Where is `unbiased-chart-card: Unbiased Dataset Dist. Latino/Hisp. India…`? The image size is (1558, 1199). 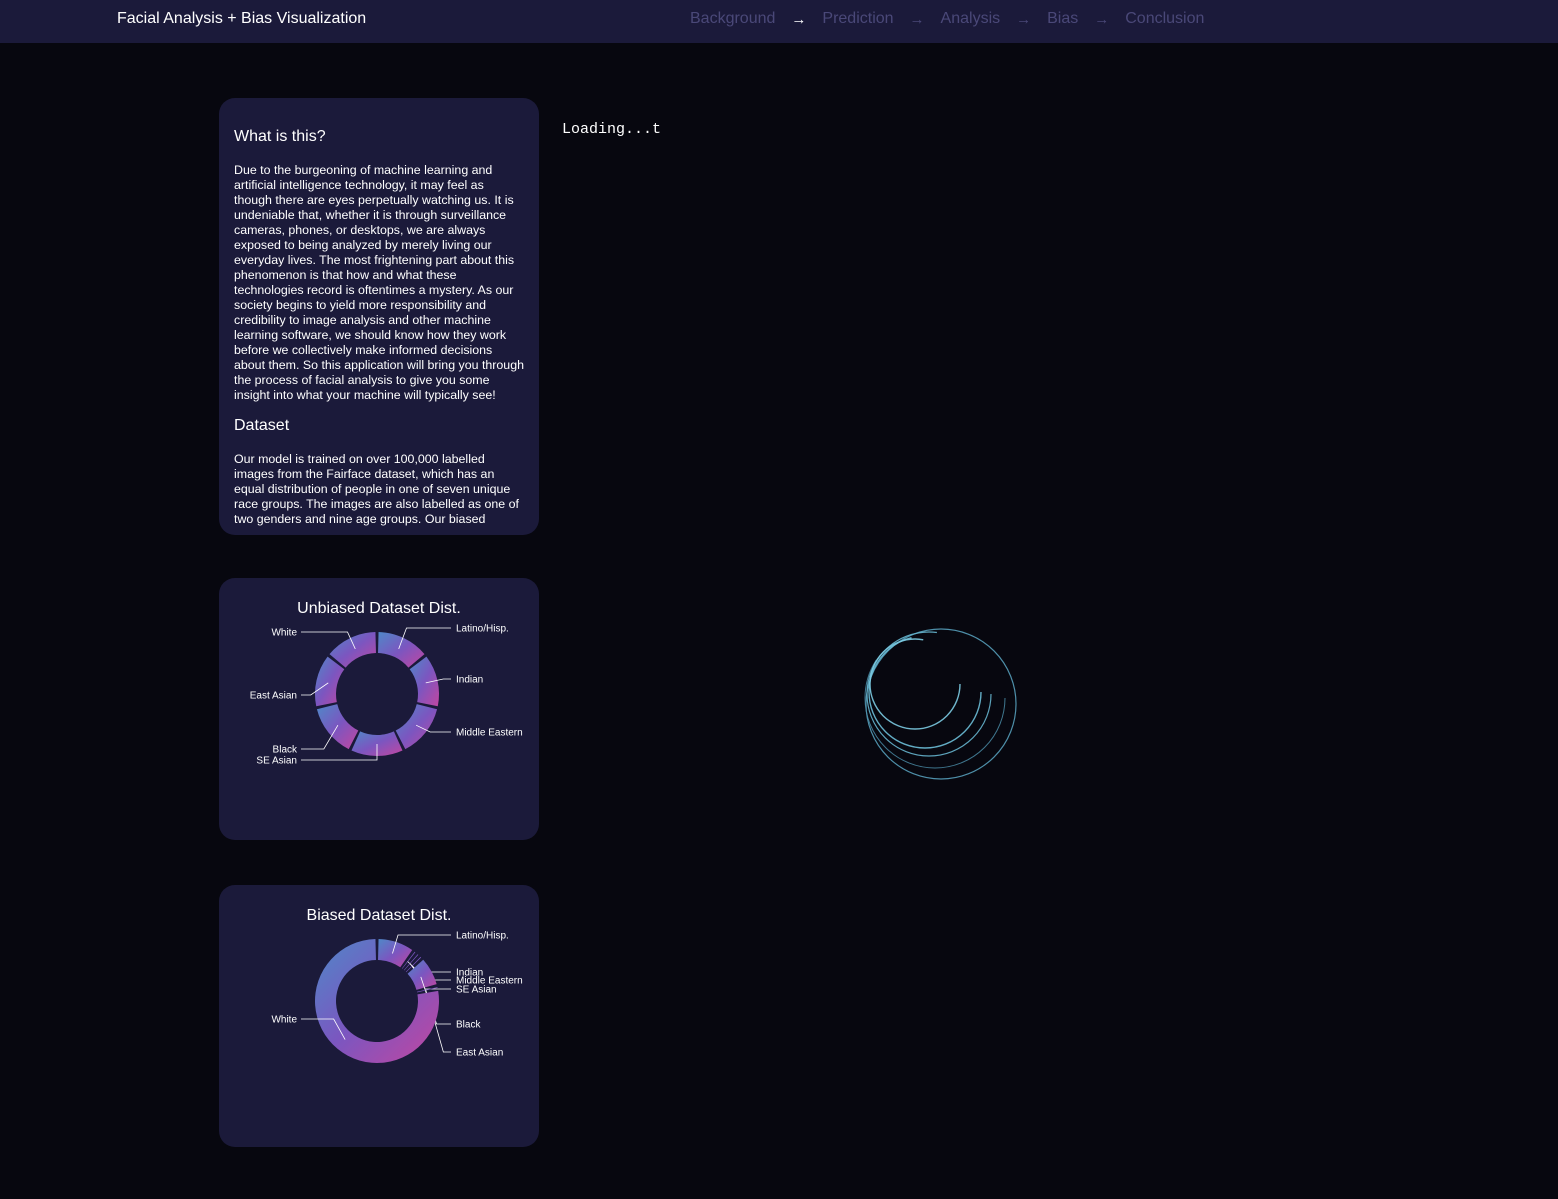
unbiased-chart-card: Unbiased Dataset Dist. Latino/Hisp. India… is located at coordinates (379, 709).